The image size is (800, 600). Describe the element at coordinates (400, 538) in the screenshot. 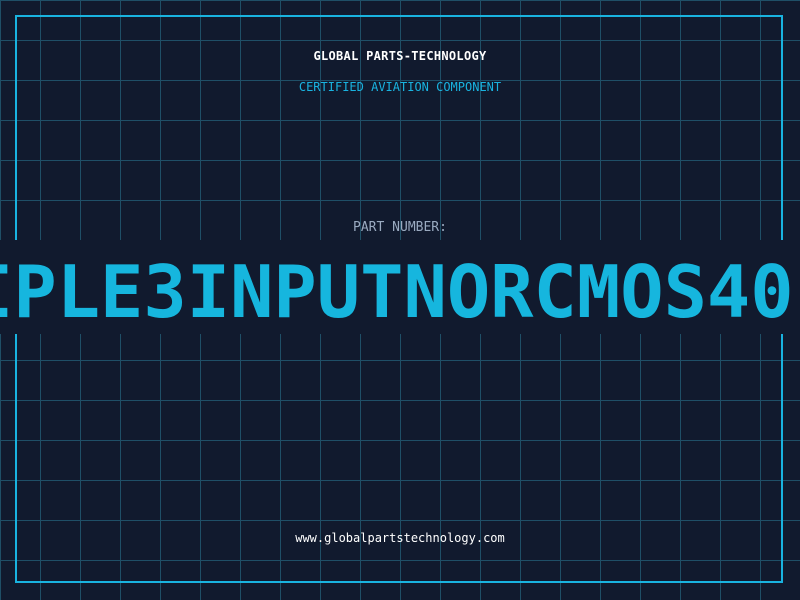

I see `website-url: www.globalpartstechnology.com` at that location.